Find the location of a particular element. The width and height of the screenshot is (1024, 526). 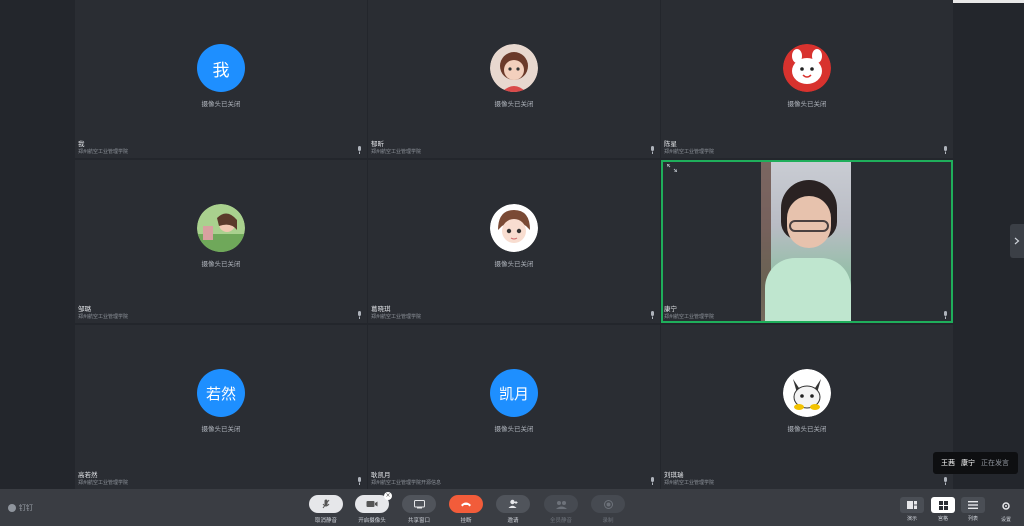

camera-button: × 开启摄像头 is located at coordinates (373, 508).